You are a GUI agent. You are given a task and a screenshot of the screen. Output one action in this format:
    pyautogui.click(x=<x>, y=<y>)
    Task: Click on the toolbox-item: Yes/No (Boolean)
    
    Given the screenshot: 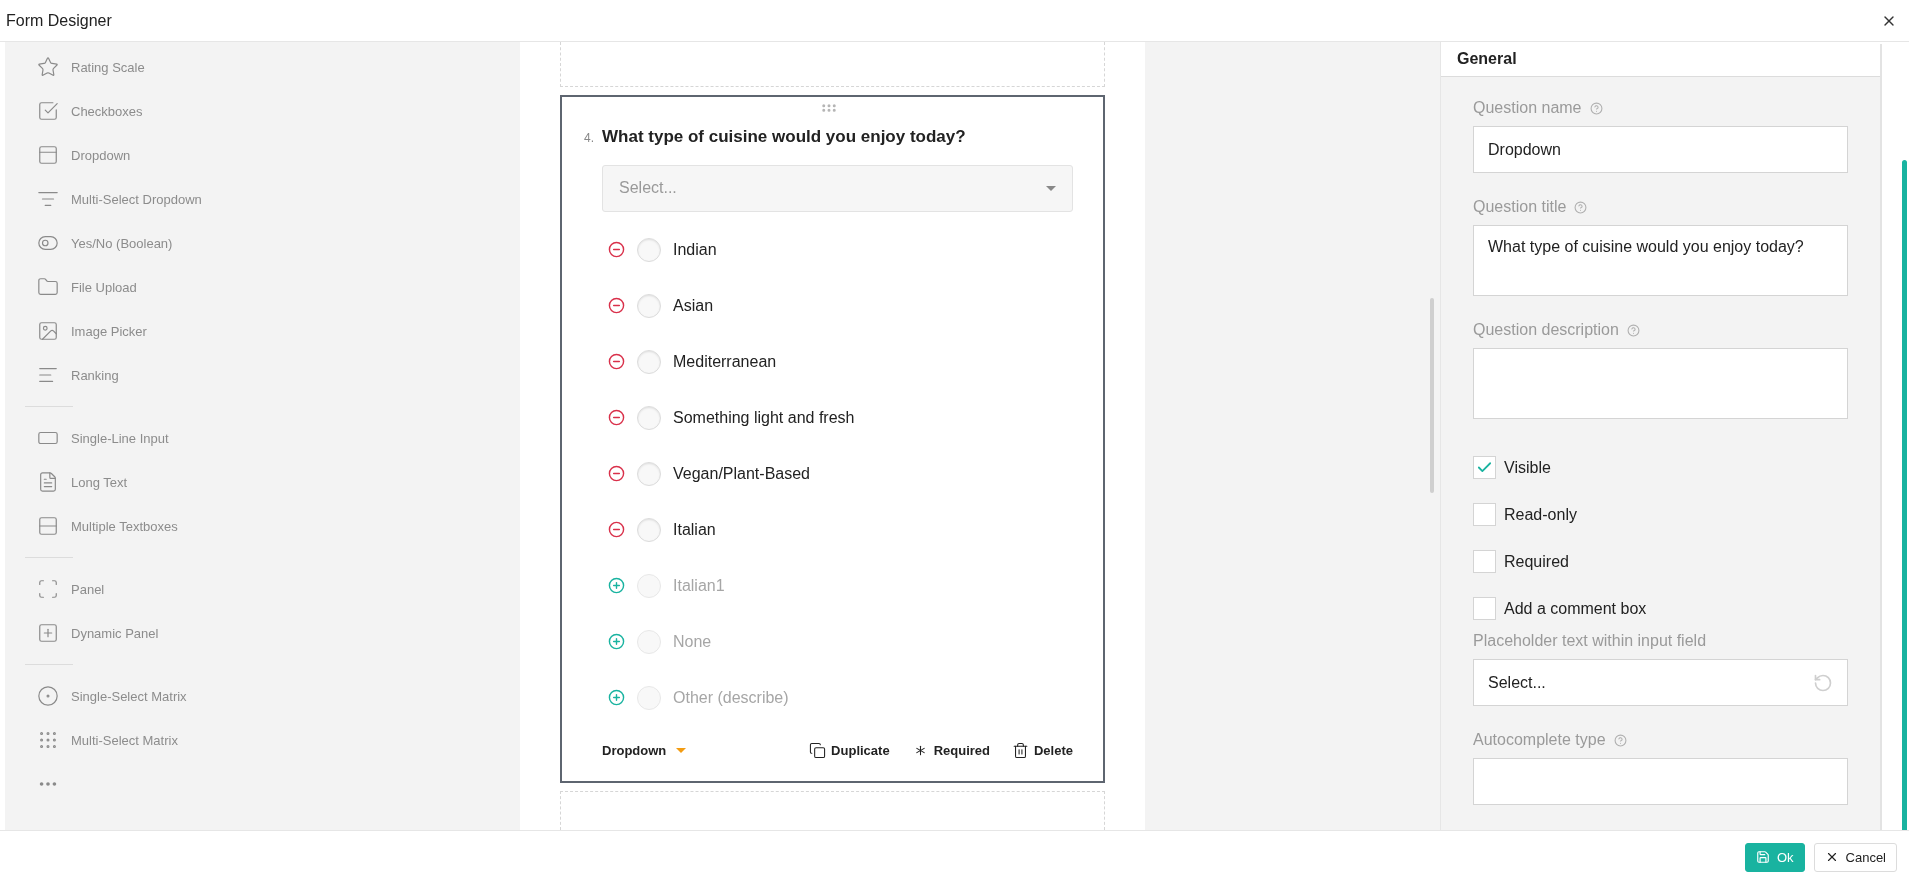 What is the action you would take?
    pyautogui.click(x=122, y=243)
    